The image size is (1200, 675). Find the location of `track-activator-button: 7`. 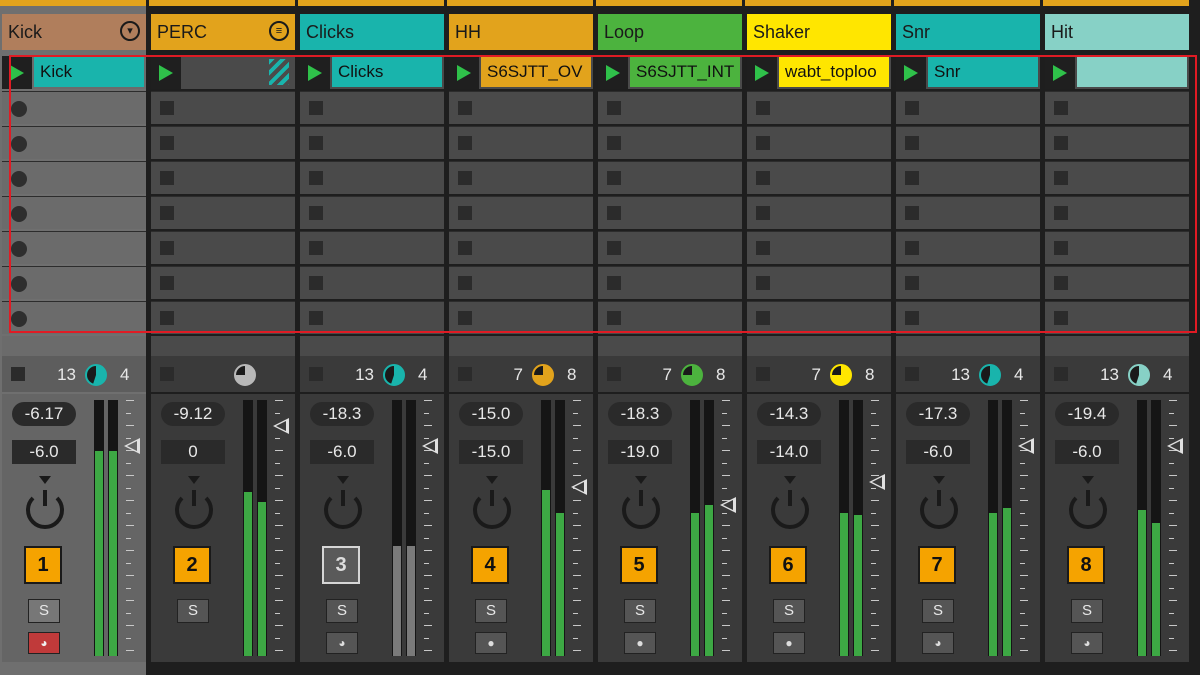

track-activator-button: 7 is located at coordinates (937, 565).